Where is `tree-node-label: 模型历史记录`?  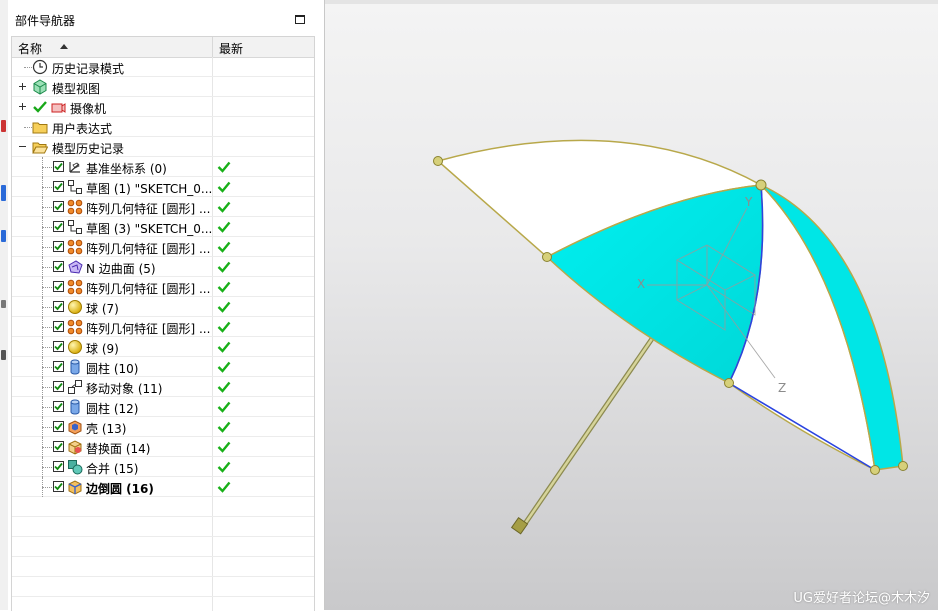 tree-node-label: 模型历史记录 is located at coordinates (88, 149).